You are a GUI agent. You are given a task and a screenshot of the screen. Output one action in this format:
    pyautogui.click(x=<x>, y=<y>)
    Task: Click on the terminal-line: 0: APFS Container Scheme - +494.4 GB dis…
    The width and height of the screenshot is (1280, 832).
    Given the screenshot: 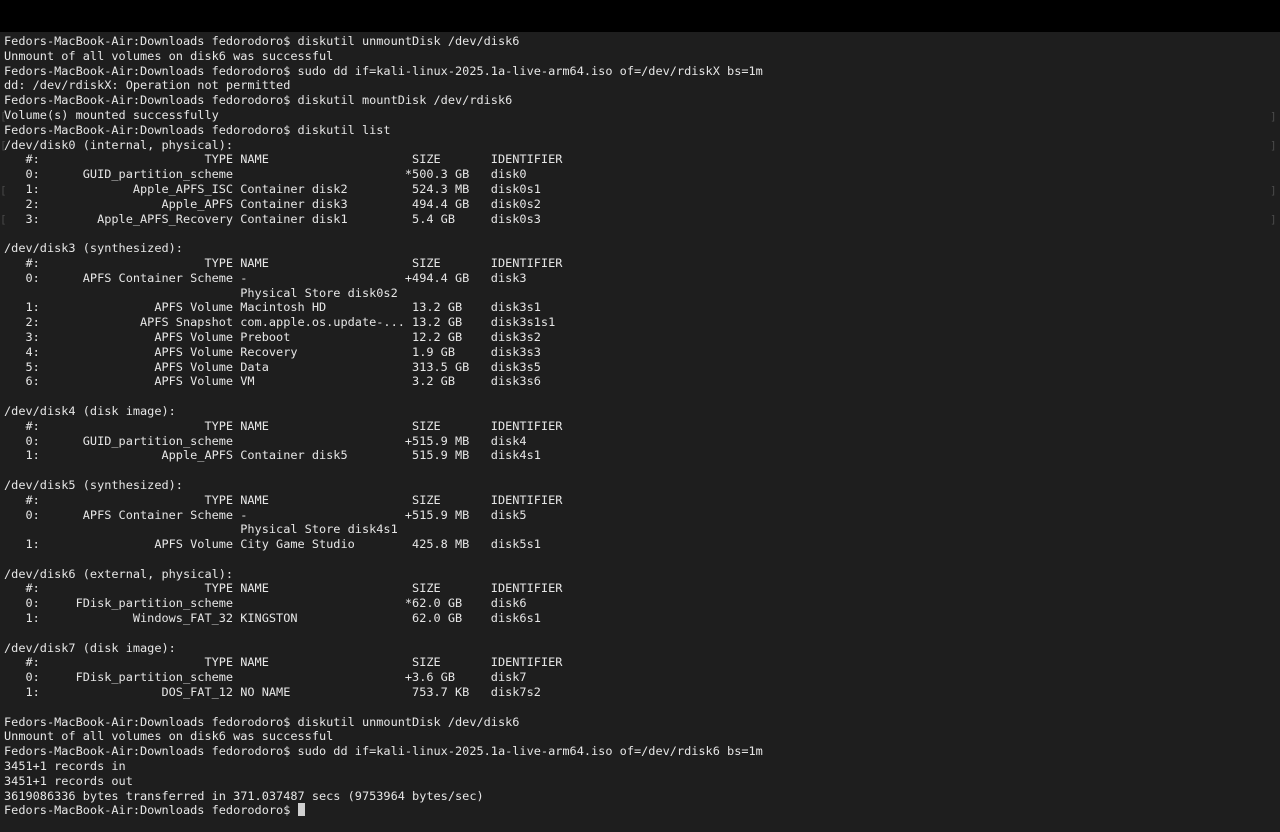 What is the action you would take?
    pyautogui.click(x=265, y=277)
    